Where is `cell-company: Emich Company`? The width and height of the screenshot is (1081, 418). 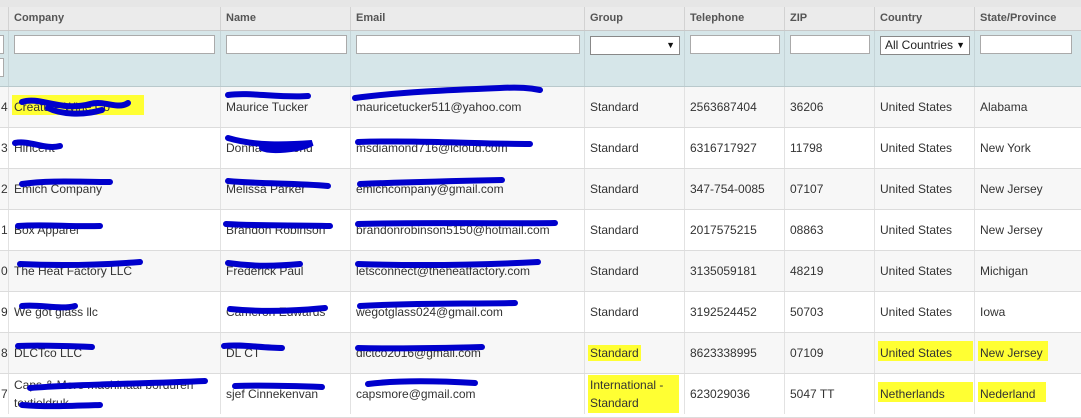 cell-company: Emich Company is located at coordinates (115, 189).